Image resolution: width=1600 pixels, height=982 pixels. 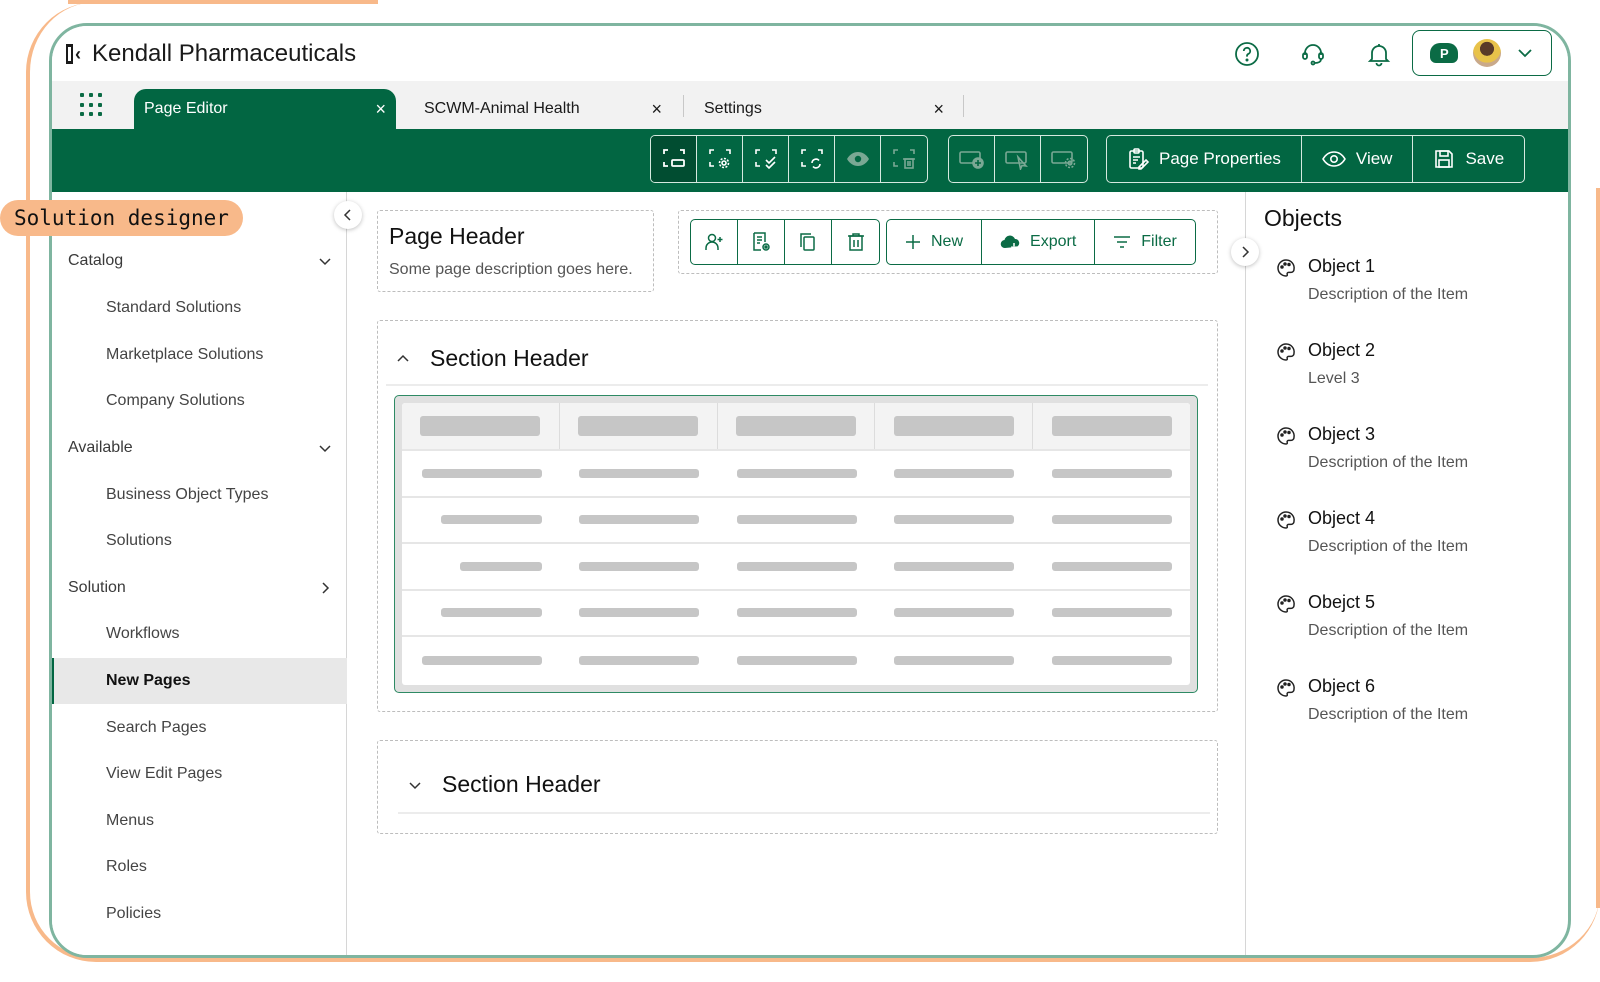 What do you see at coordinates (200, 261) in the screenshot?
I see `sidebar-group-catalog: Catalog` at bounding box center [200, 261].